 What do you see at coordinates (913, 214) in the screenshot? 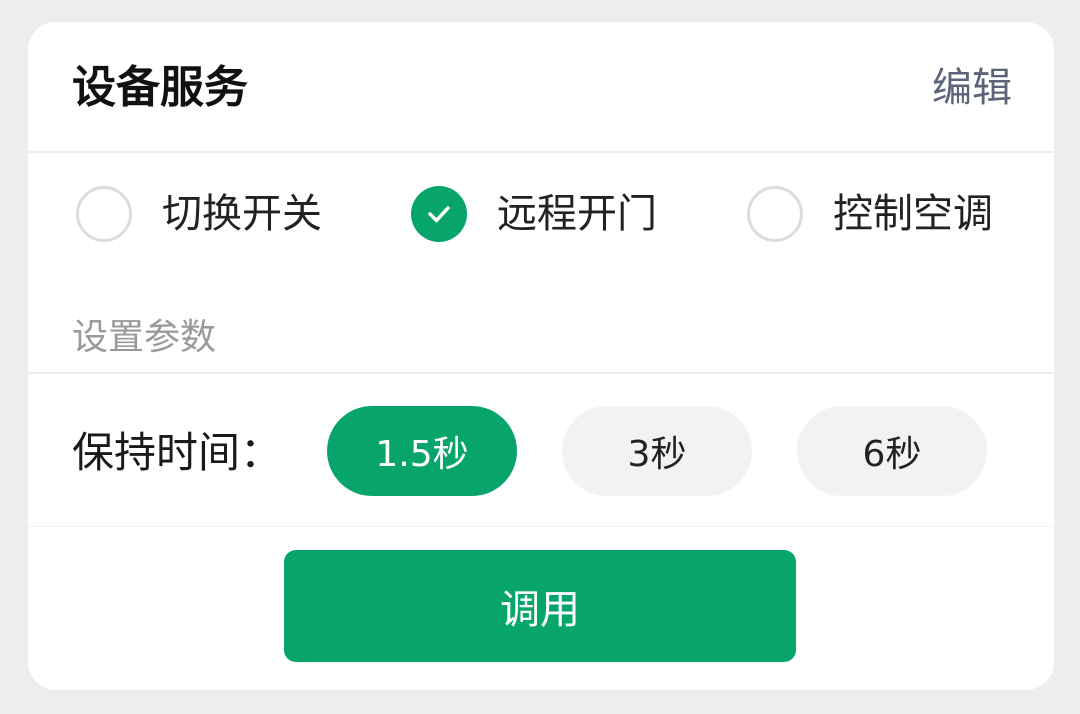
I see `service-option-label: 控制空调` at bounding box center [913, 214].